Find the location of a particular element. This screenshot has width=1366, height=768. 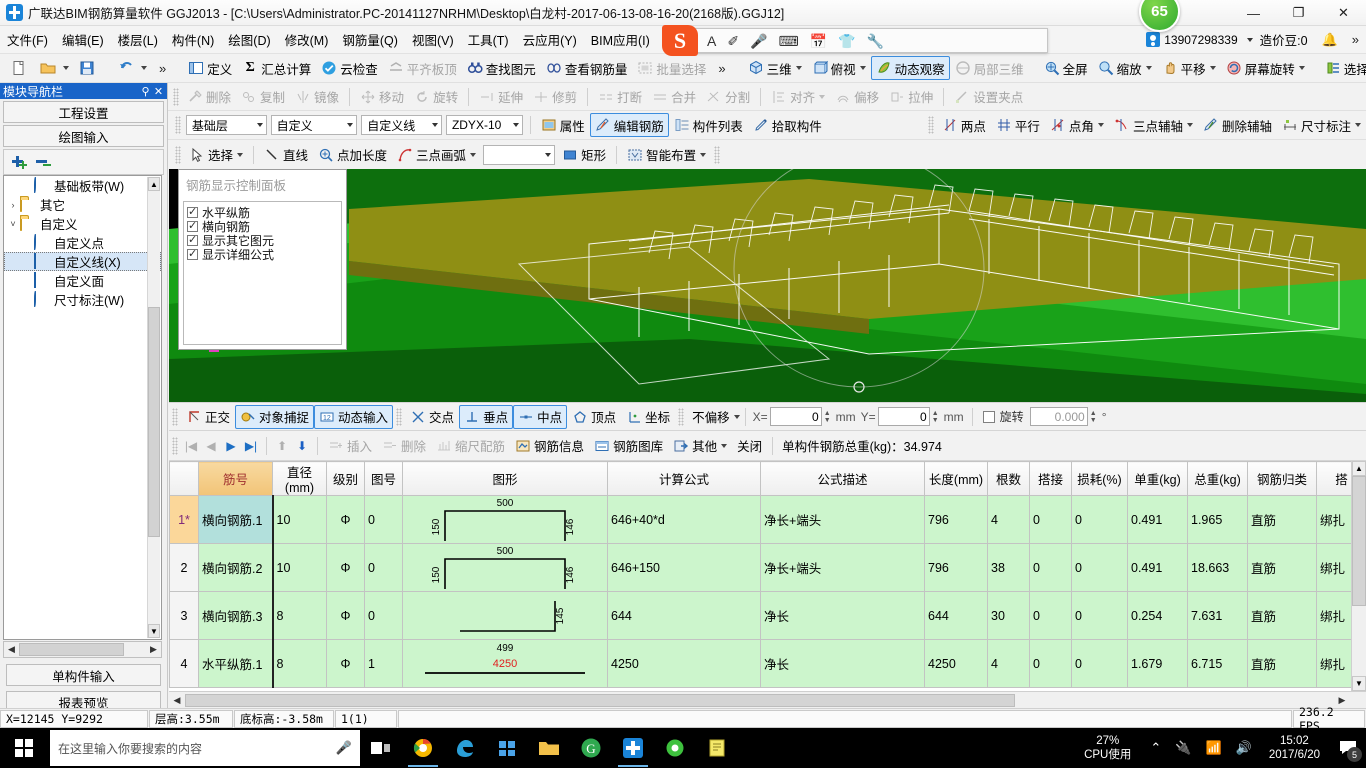

cell-rebar-no: 横向钢筋.3 is located at coordinates (236, 615).